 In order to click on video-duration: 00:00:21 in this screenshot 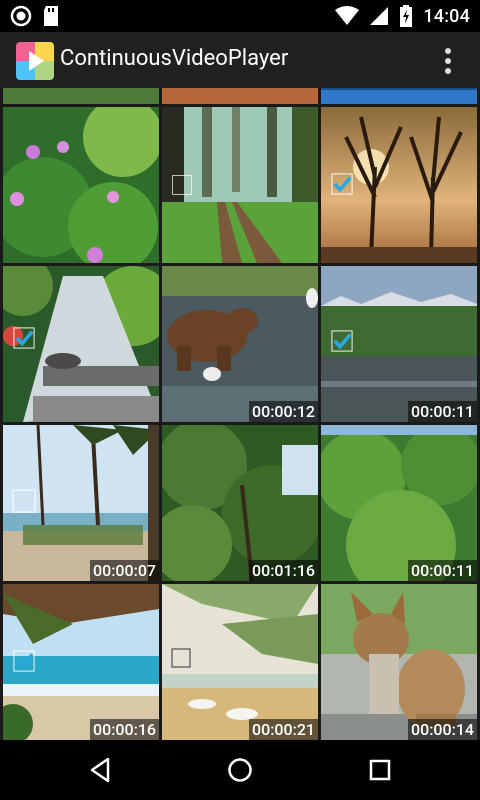, I will do `click(283, 729)`.